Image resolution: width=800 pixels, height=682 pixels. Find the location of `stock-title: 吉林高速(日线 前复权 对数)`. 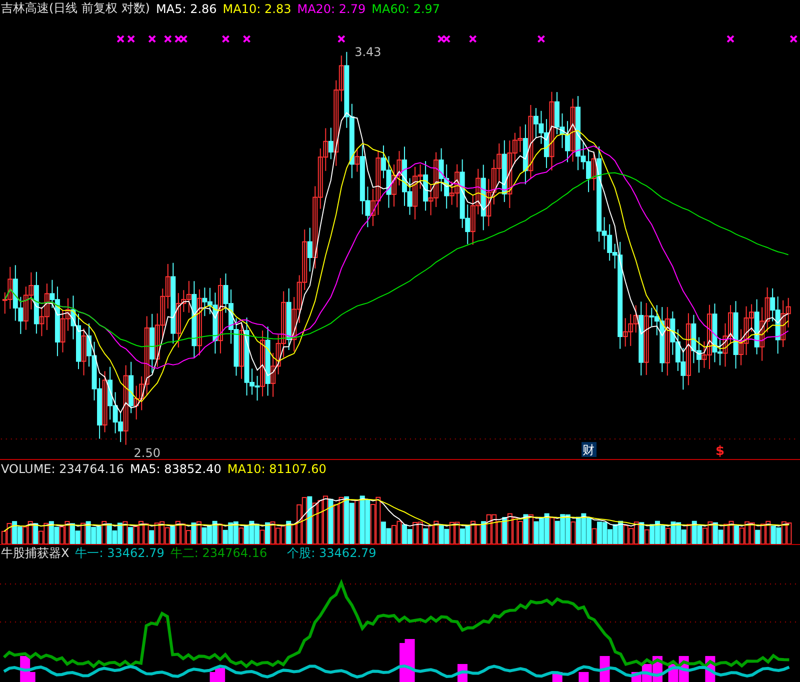

stock-title: 吉林高速(日线 前复权 对数) is located at coordinates (75, 8).